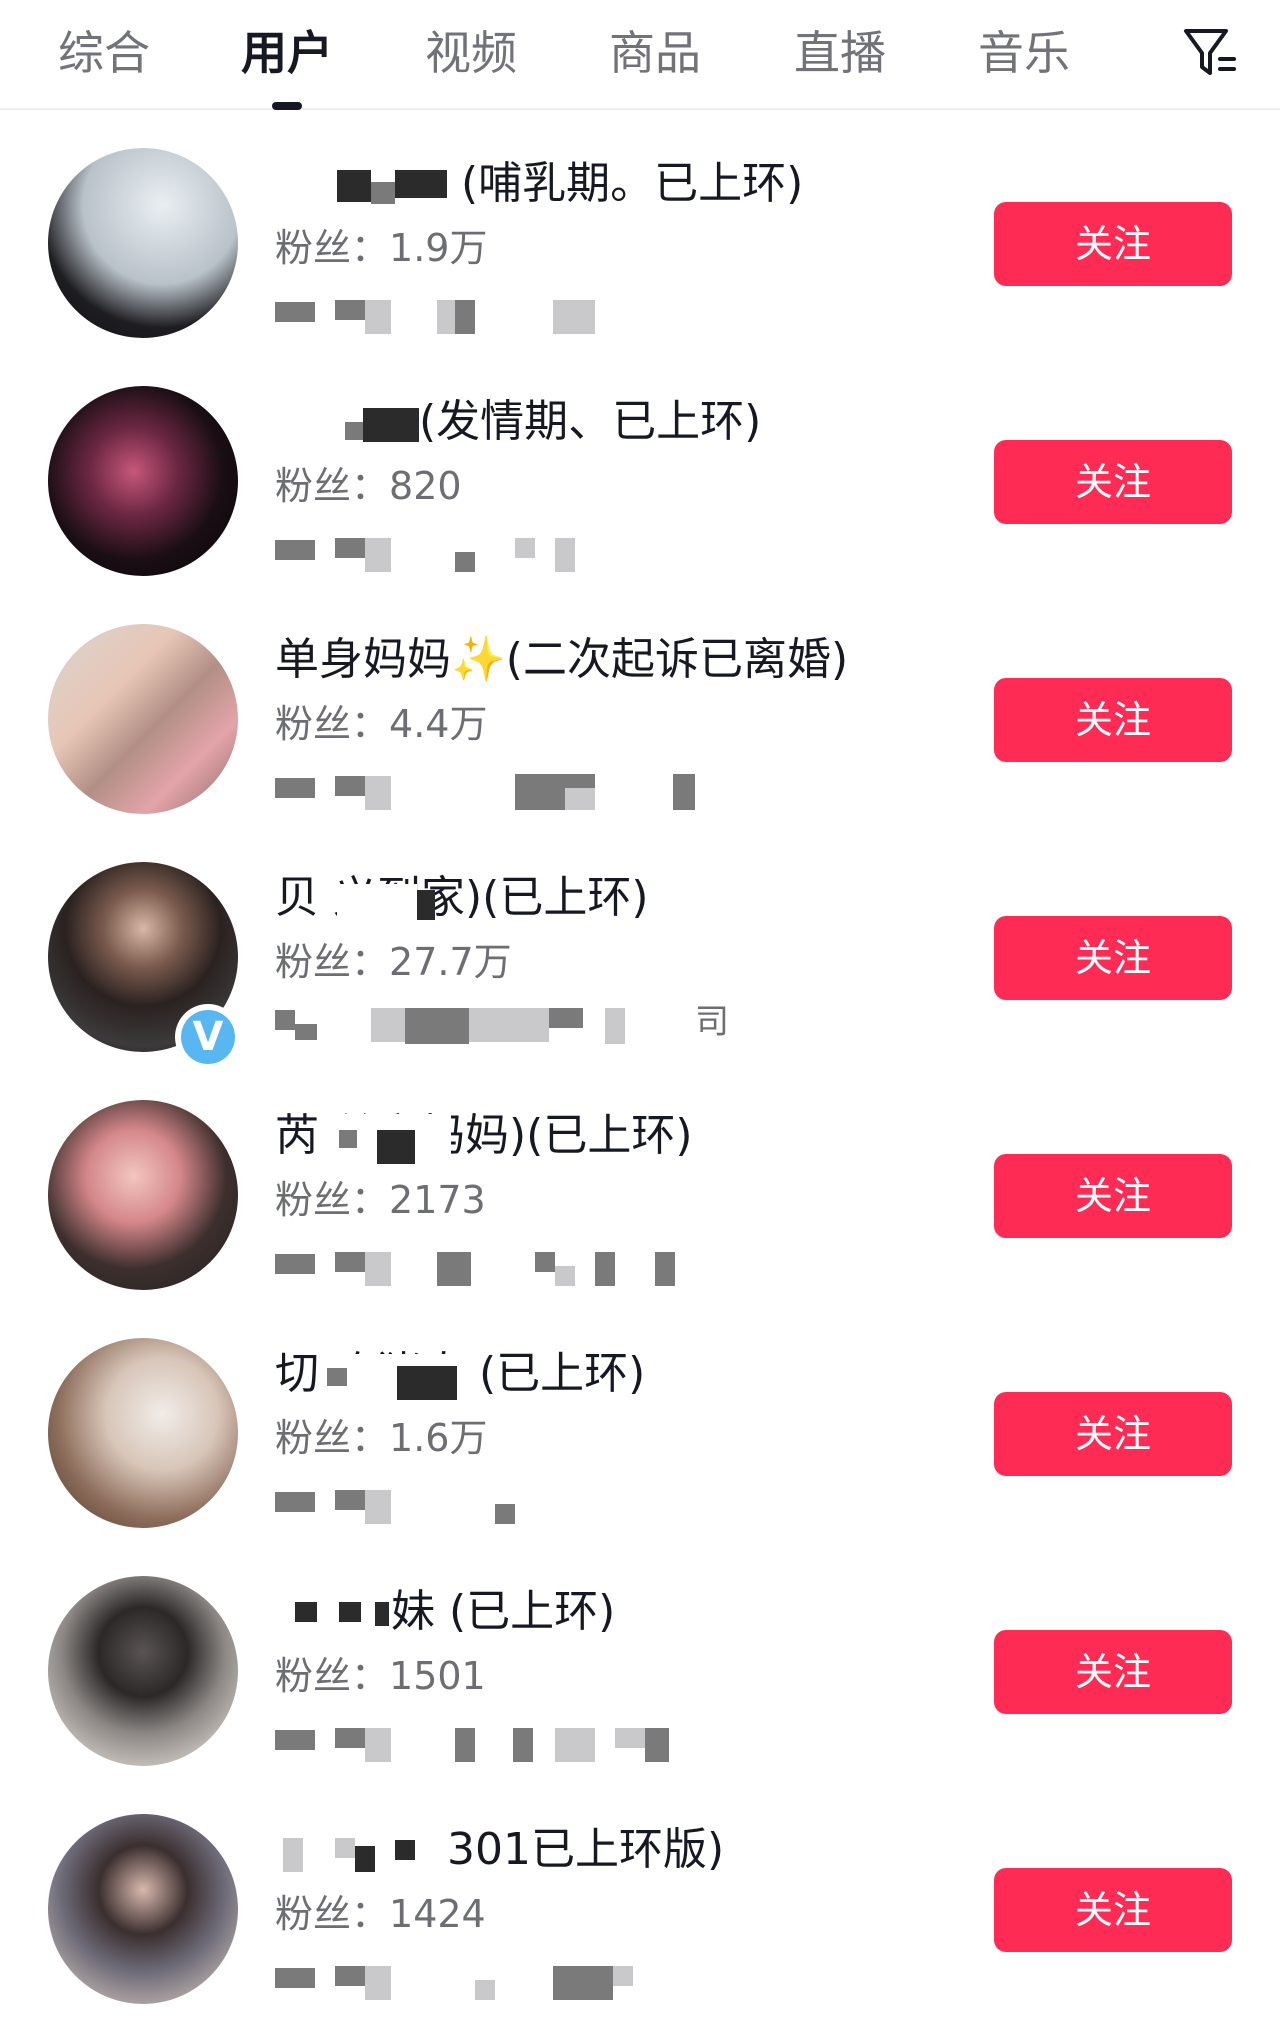 This screenshot has width=1280, height=2021. I want to click on fans-count-text: 粉丝：820, so click(368, 486).